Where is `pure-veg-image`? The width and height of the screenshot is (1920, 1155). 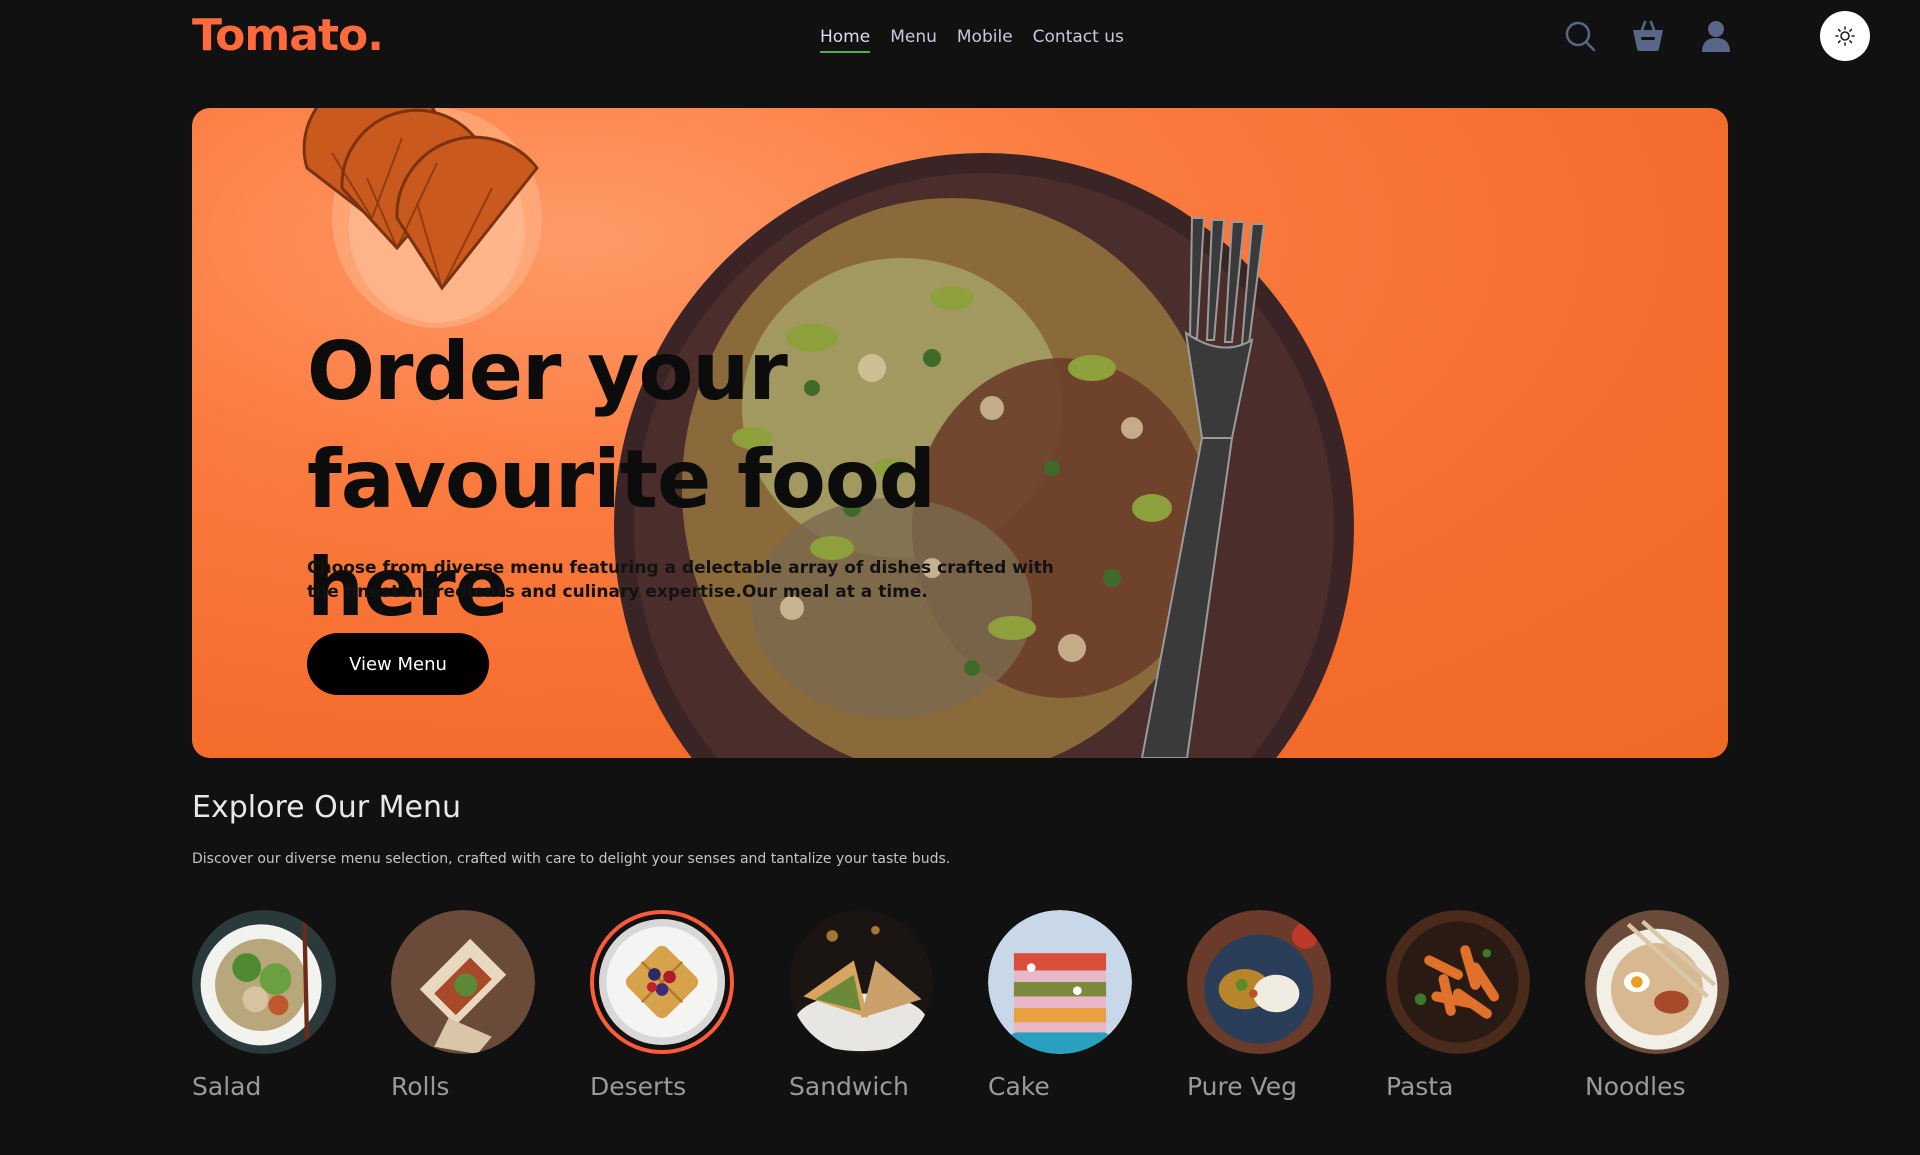 pure-veg-image is located at coordinates (1259, 982).